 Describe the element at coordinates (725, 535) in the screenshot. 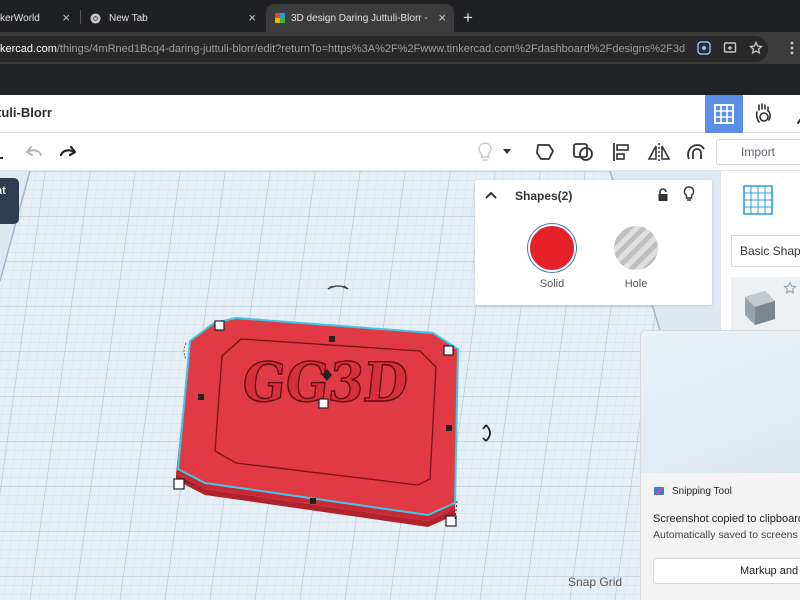

I see `notification-sub-message: Automatically saved to screens` at that location.